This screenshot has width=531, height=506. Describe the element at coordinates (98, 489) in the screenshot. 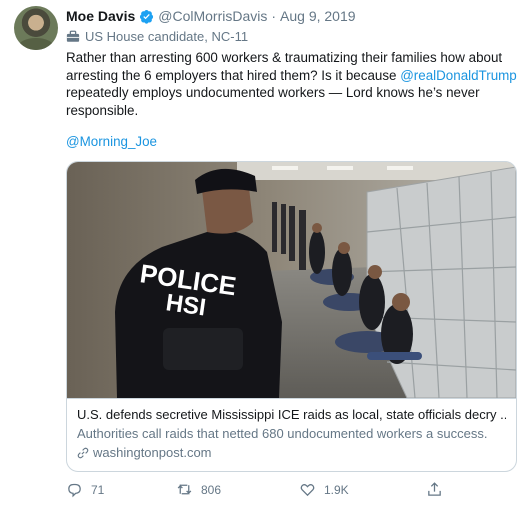

I see `reply-count: 71` at that location.